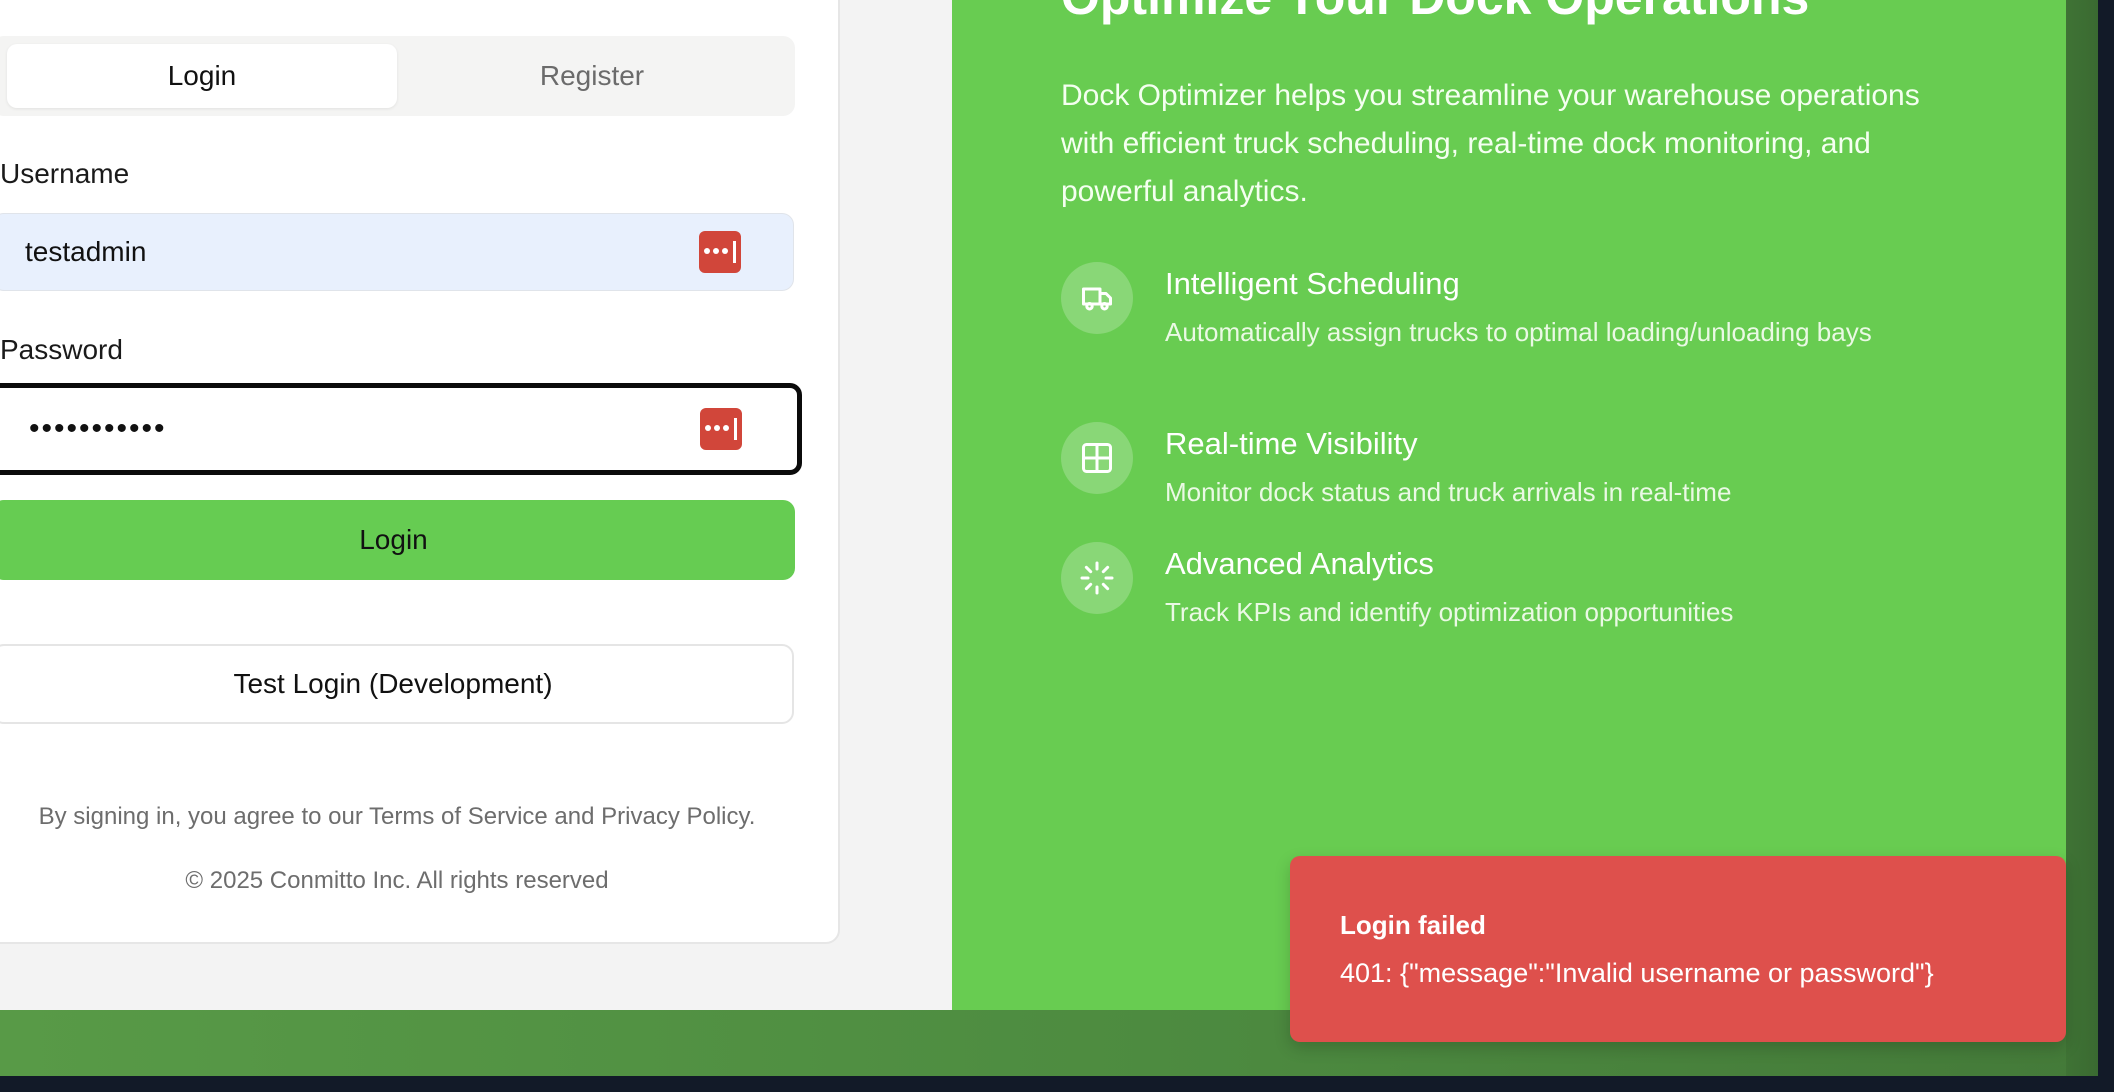  What do you see at coordinates (2082, 538) in the screenshot?
I see `right-edge-shadow` at bounding box center [2082, 538].